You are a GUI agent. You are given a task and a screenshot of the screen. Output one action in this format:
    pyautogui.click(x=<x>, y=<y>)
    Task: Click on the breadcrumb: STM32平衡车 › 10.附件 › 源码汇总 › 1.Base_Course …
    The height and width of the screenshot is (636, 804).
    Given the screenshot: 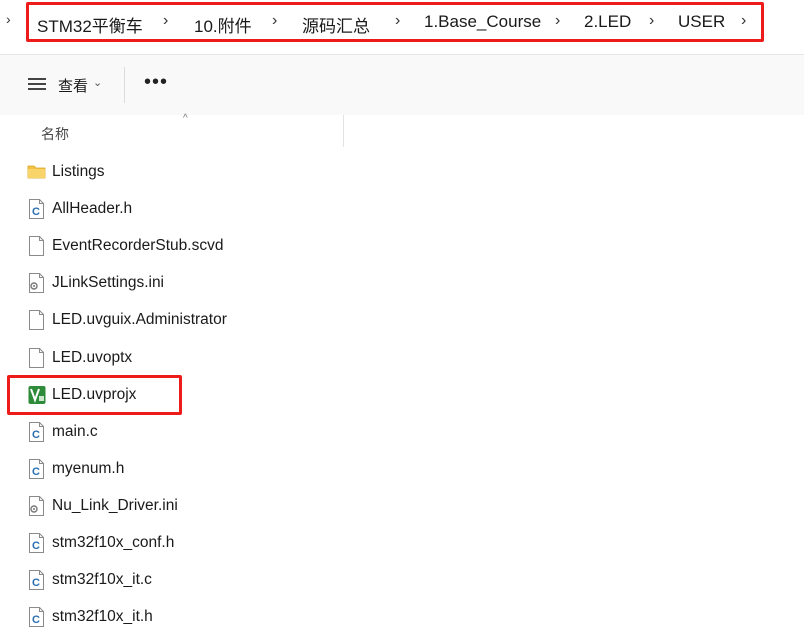 What is the action you would take?
    pyautogui.click(x=395, y=22)
    